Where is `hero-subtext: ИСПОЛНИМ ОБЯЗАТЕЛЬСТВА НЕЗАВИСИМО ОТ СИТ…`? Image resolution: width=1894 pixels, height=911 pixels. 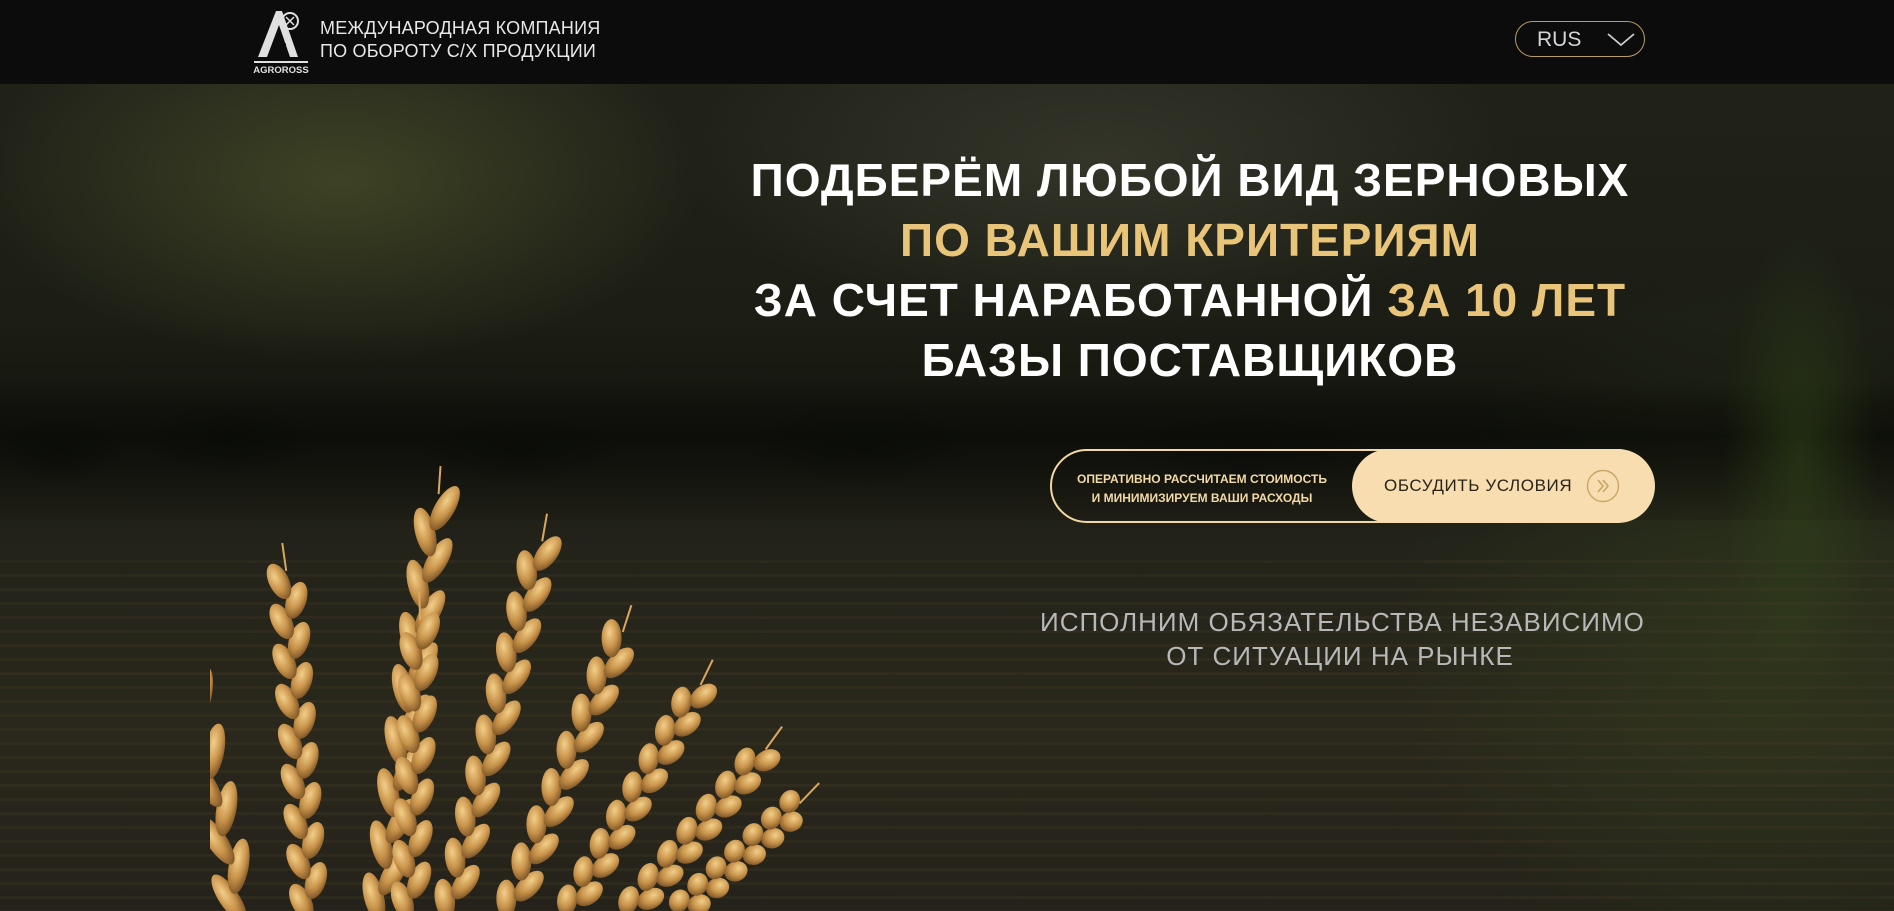
hero-subtext: ИСПОЛНИМ ОБЯЗАТЕЛЬСТВА НЕЗАВИСИМО ОТ СИТ… is located at coordinates (1342, 639).